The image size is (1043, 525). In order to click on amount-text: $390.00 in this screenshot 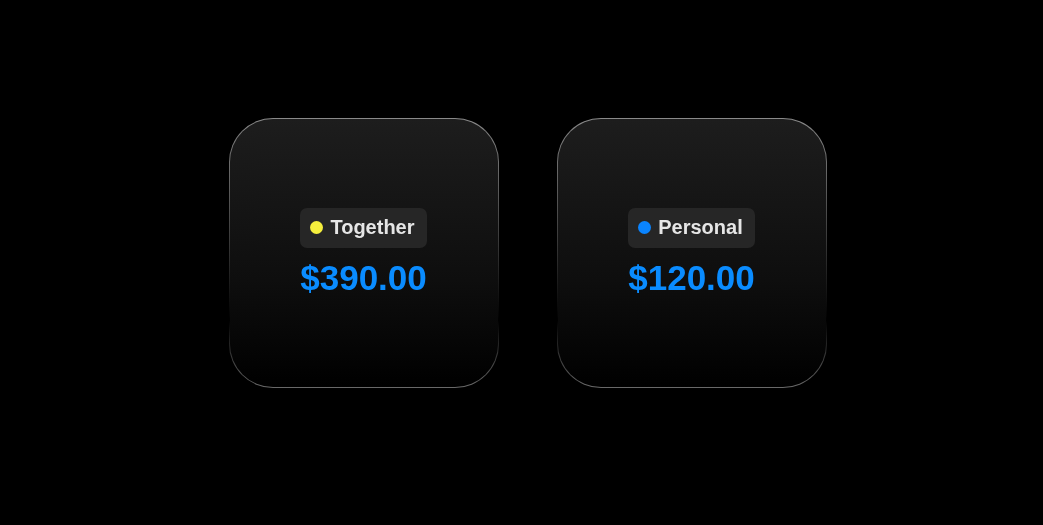, I will do `click(363, 277)`.